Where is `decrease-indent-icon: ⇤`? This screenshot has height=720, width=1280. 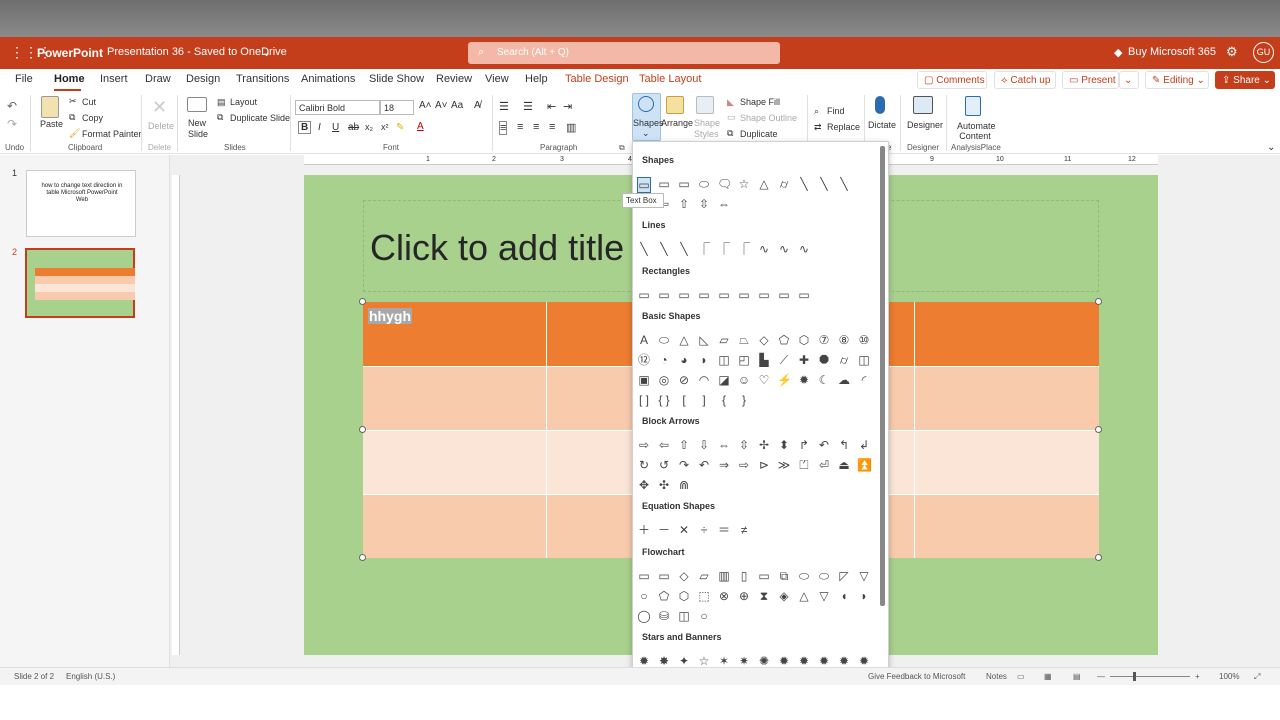 decrease-indent-icon: ⇤ is located at coordinates (551, 106).